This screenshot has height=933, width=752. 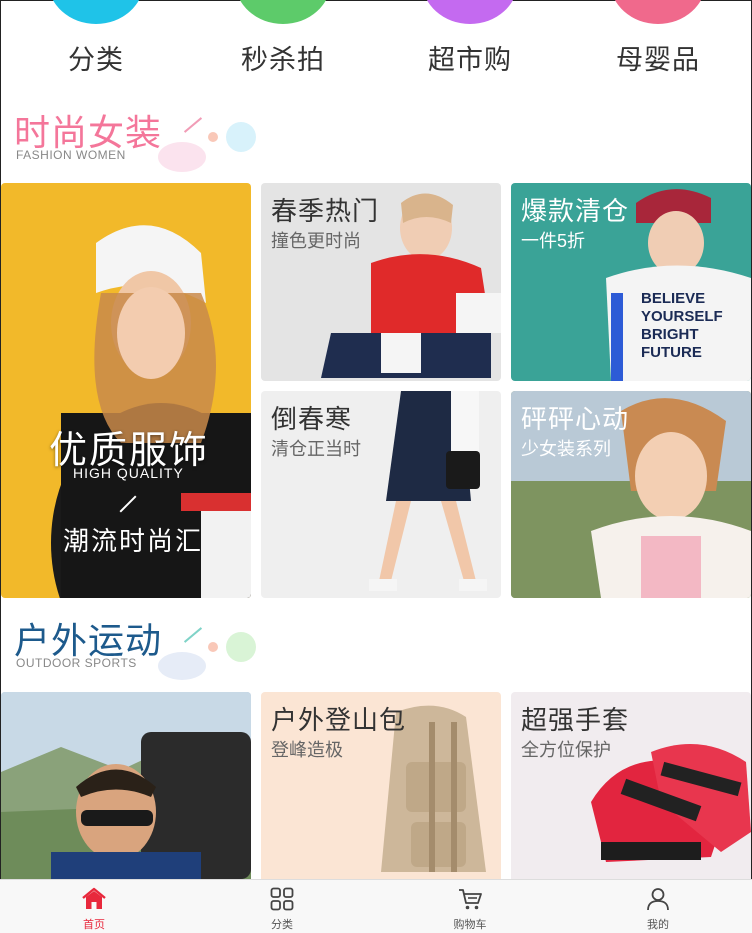 I want to click on tile-title: 春季热门, so click(x=325, y=211).